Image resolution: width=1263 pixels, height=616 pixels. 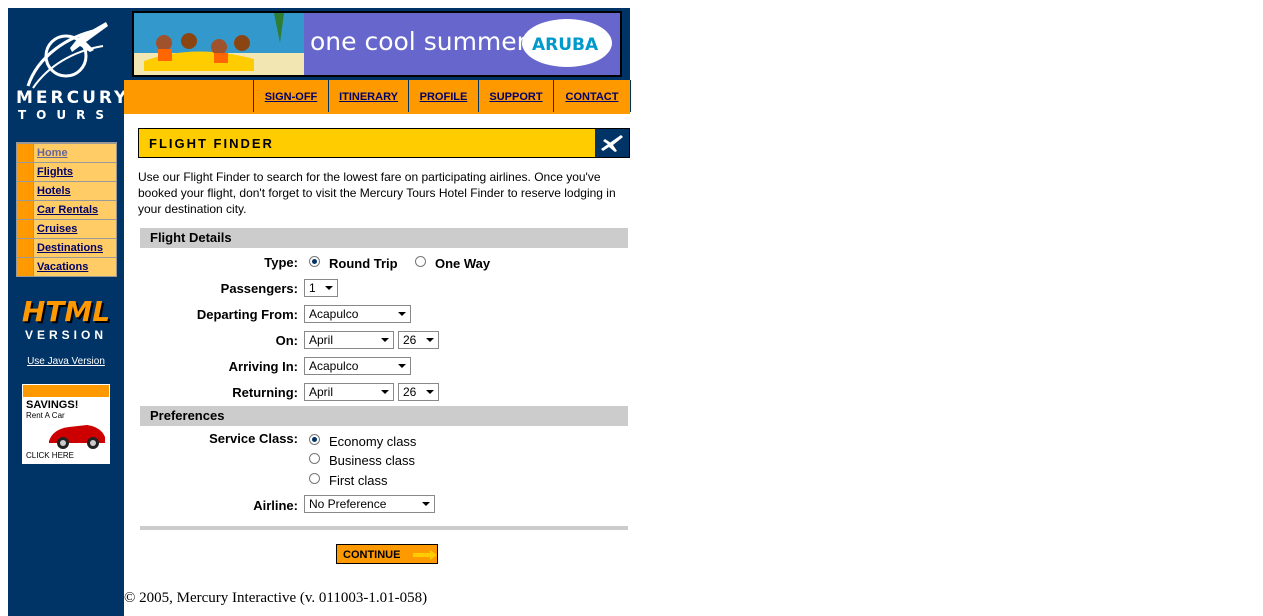 I want to click on topnav-item-support: SUPPORT, so click(x=516, y=96).